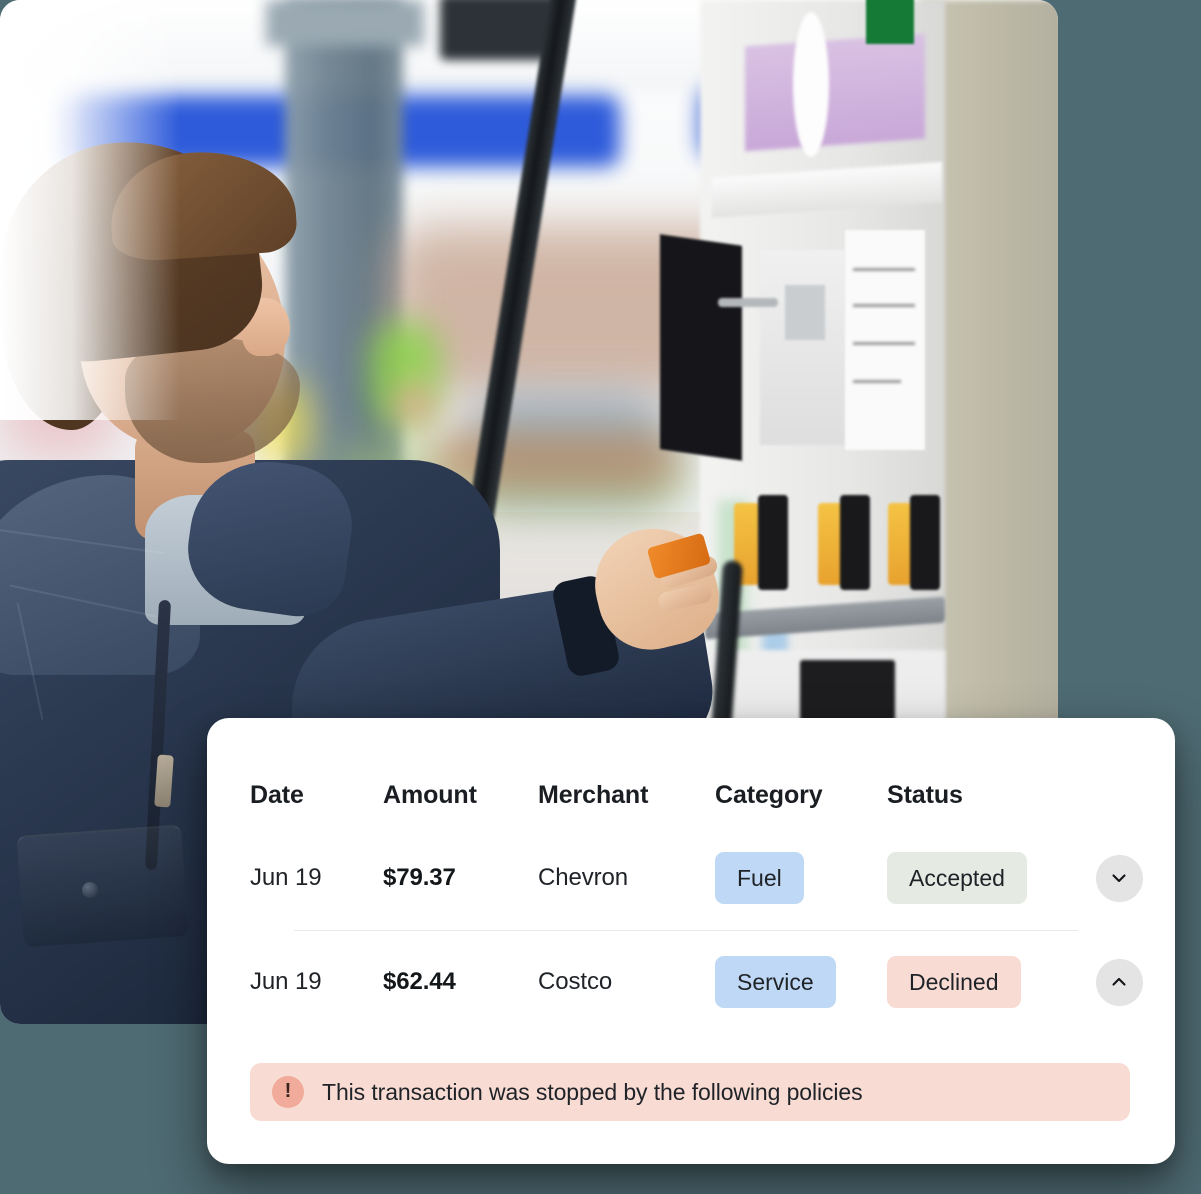 Image resolution: width=1201 pixels, height=1194 pixels. I want to click on exclamation-glyph: !, so click(288, 1091).